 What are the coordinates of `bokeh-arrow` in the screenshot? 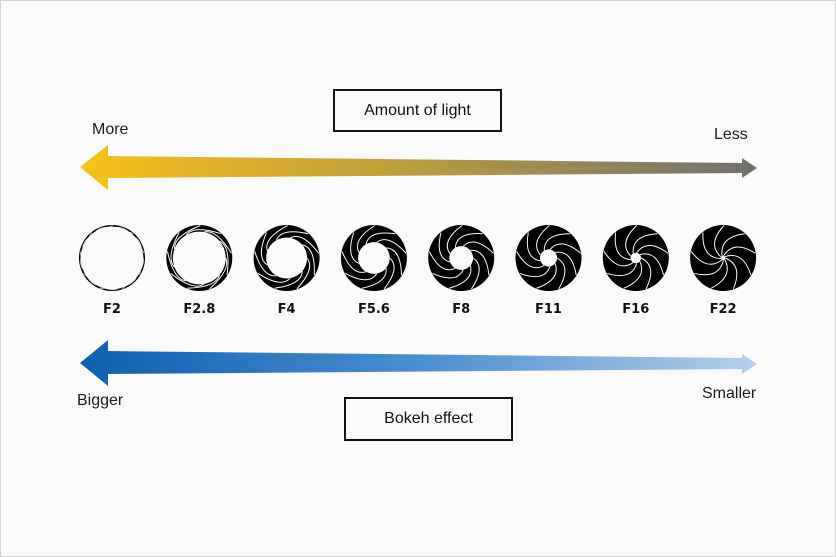 It's located at (418, 363).